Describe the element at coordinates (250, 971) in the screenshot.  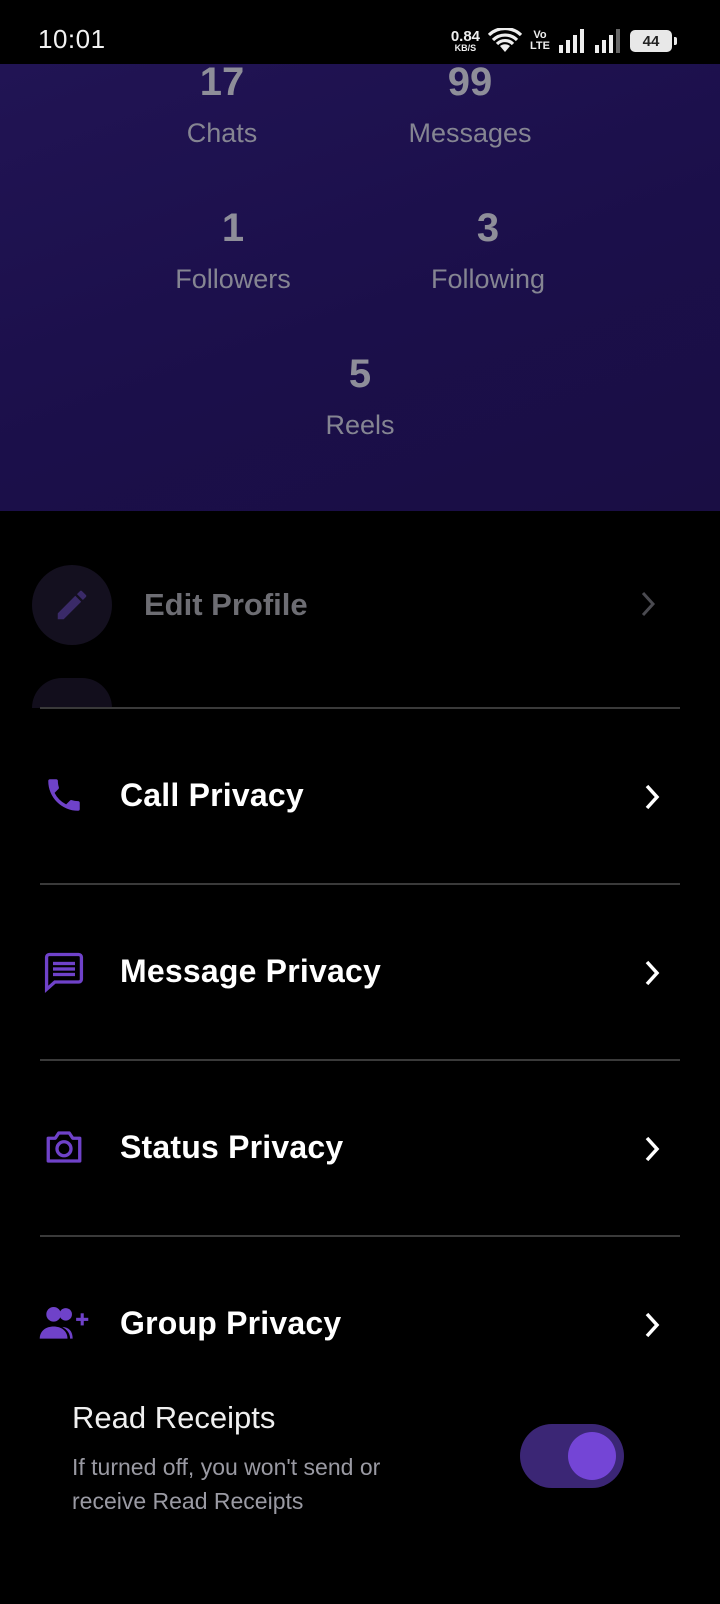
I see `menu-item-label: Message Privacy` at that location.